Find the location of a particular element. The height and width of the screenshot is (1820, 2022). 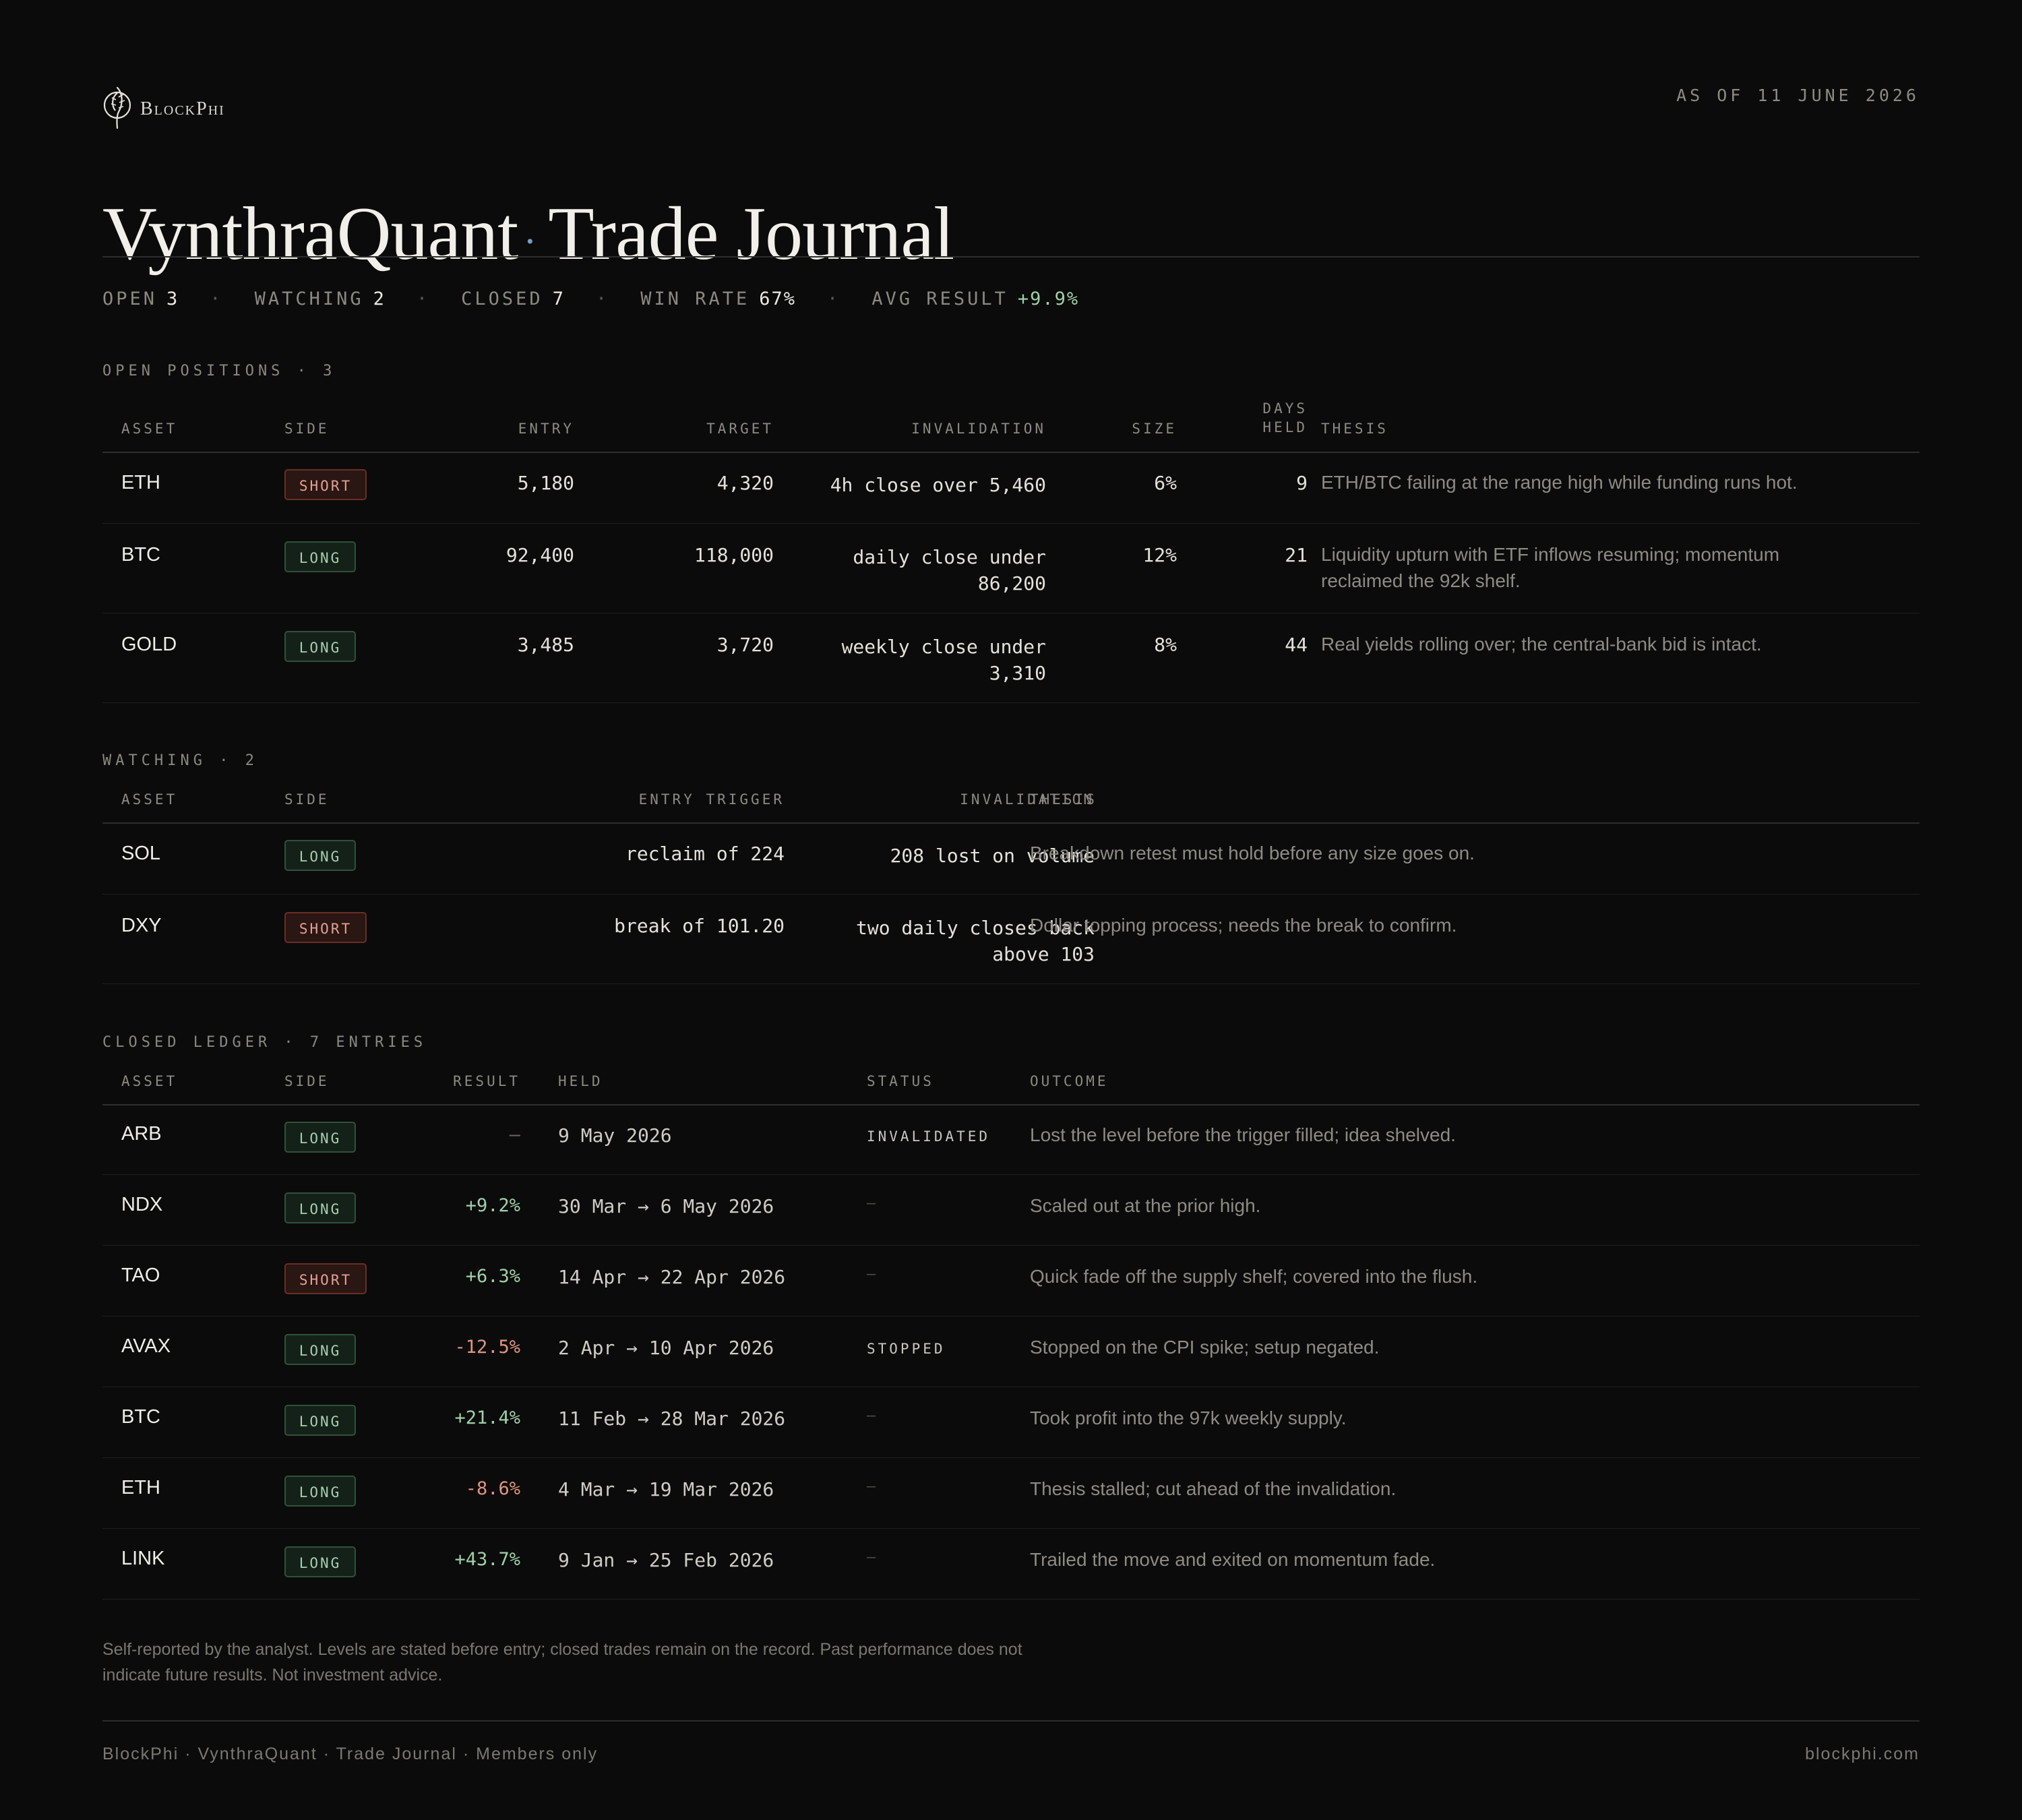

asset-name: ARB is located at coordinates (141, 1134).